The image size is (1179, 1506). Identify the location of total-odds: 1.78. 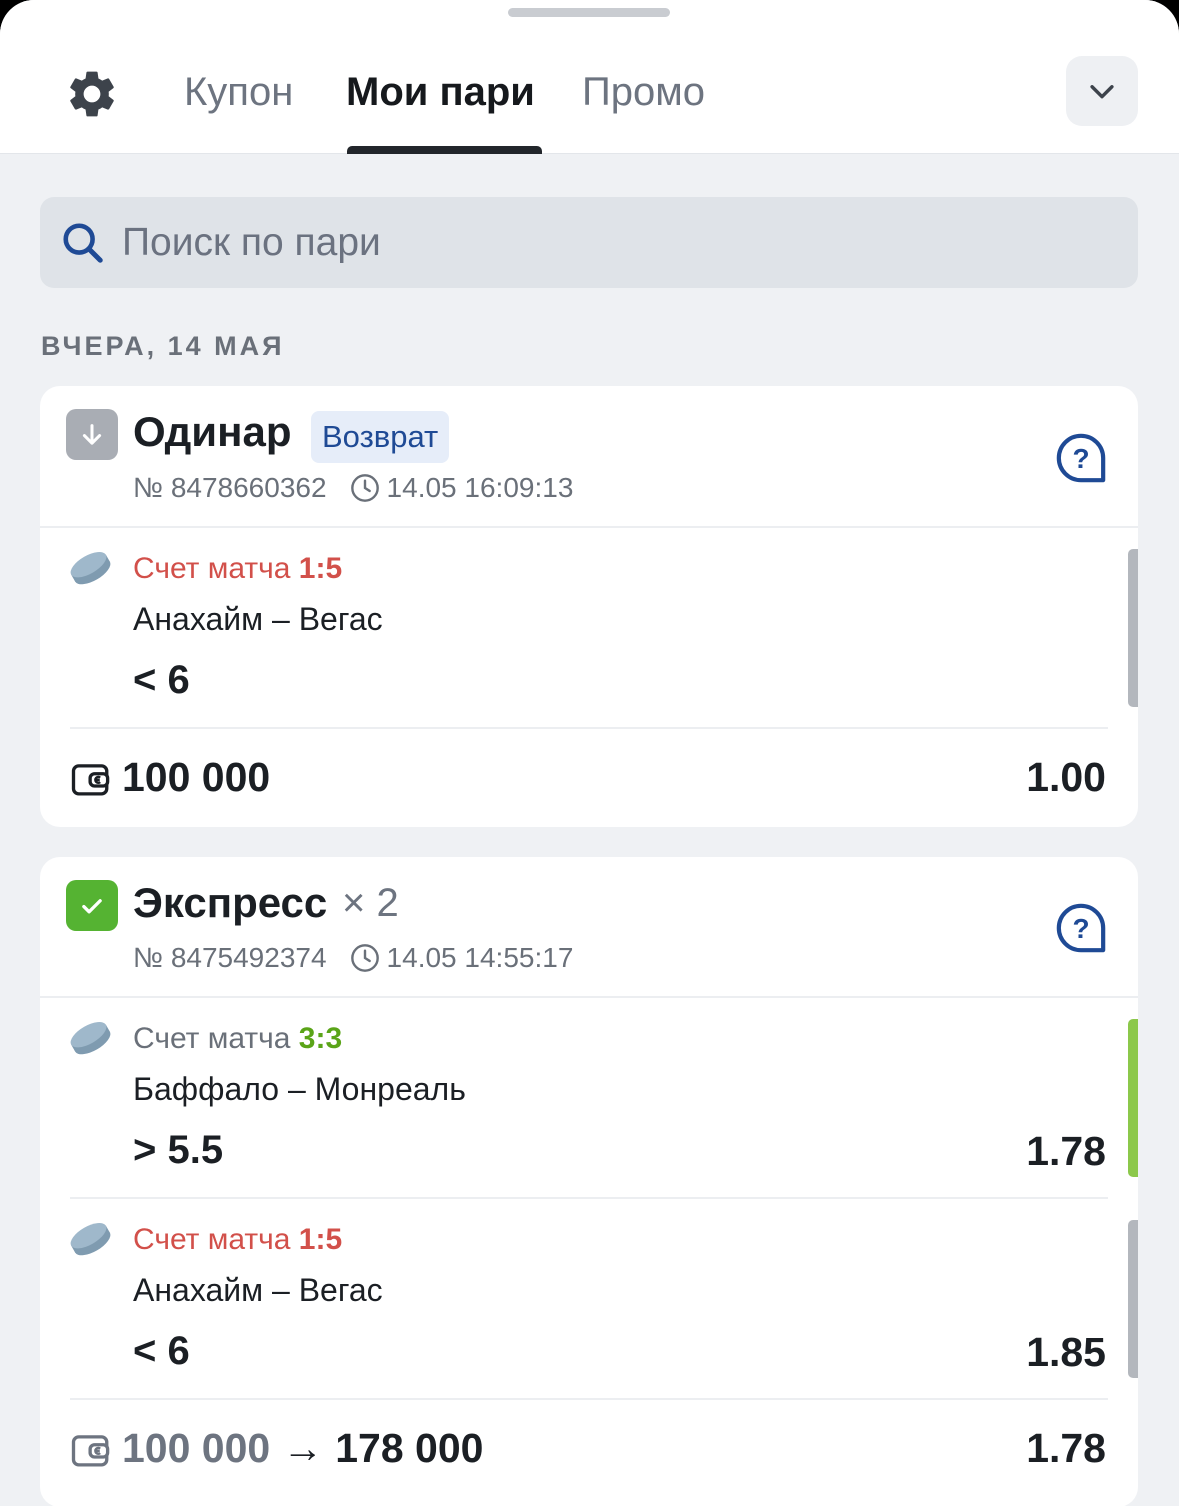
(1066, 1448).